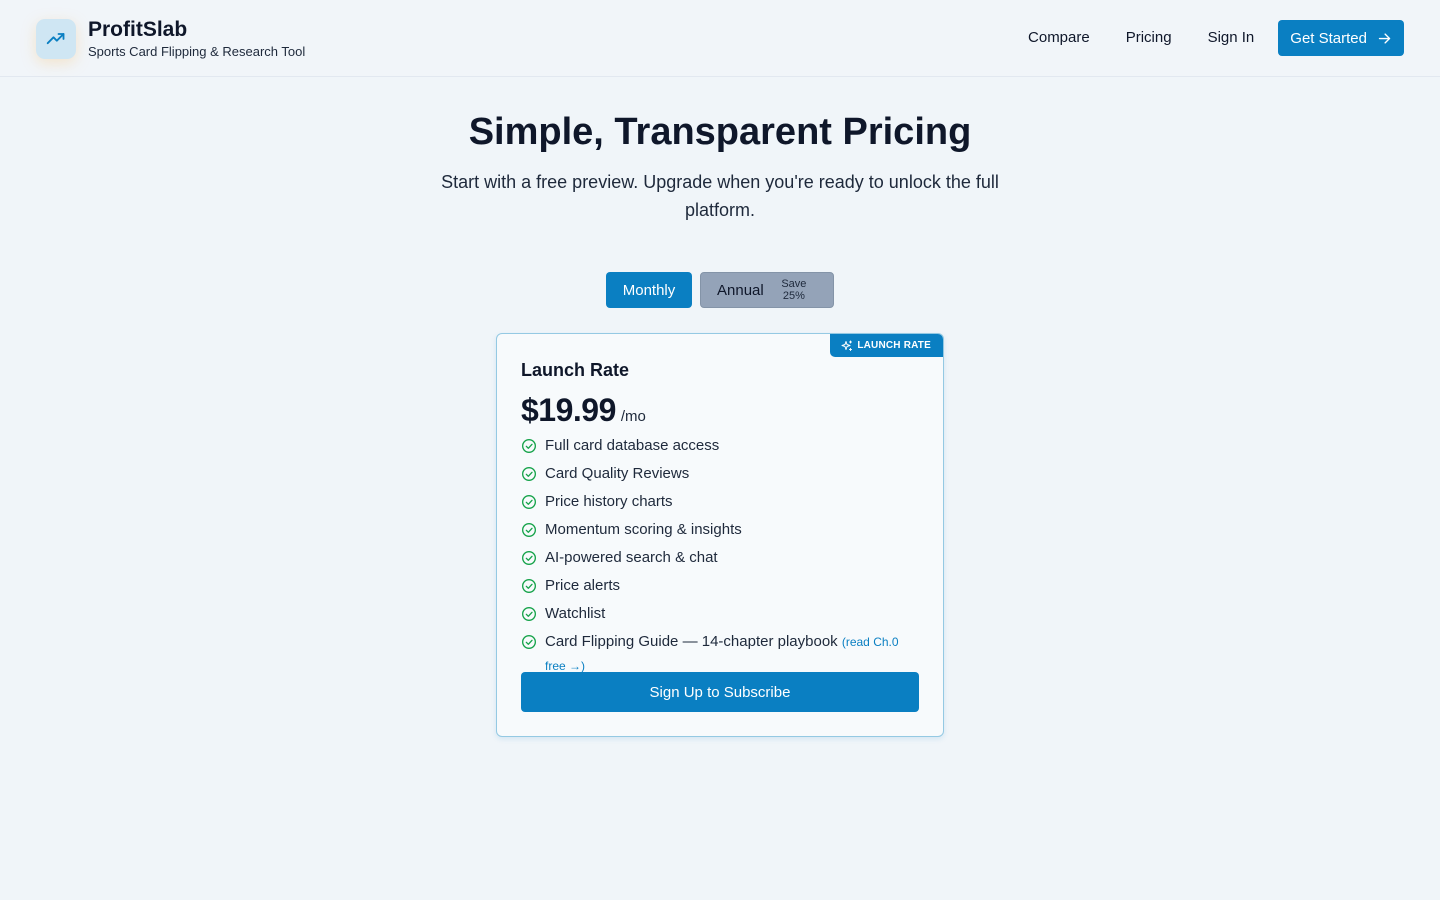  Describe the element at coordinates (643, 529) in the screenshot. I see `feature-text: Momentum scoring & insights` at that location.